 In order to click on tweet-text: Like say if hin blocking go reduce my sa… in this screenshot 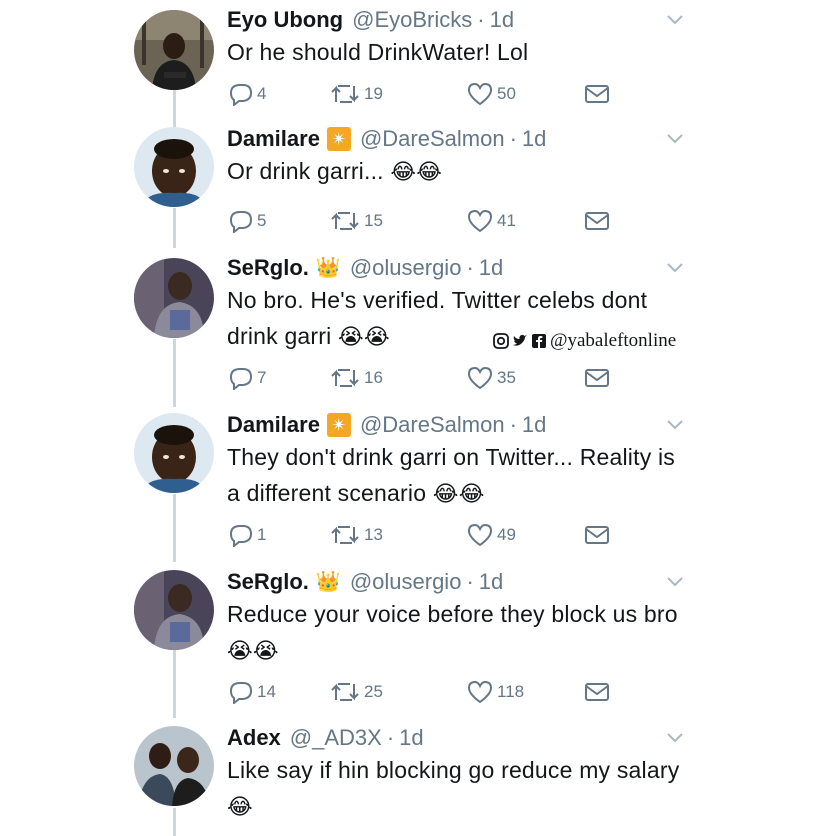, I will do `click(457, 788)`.